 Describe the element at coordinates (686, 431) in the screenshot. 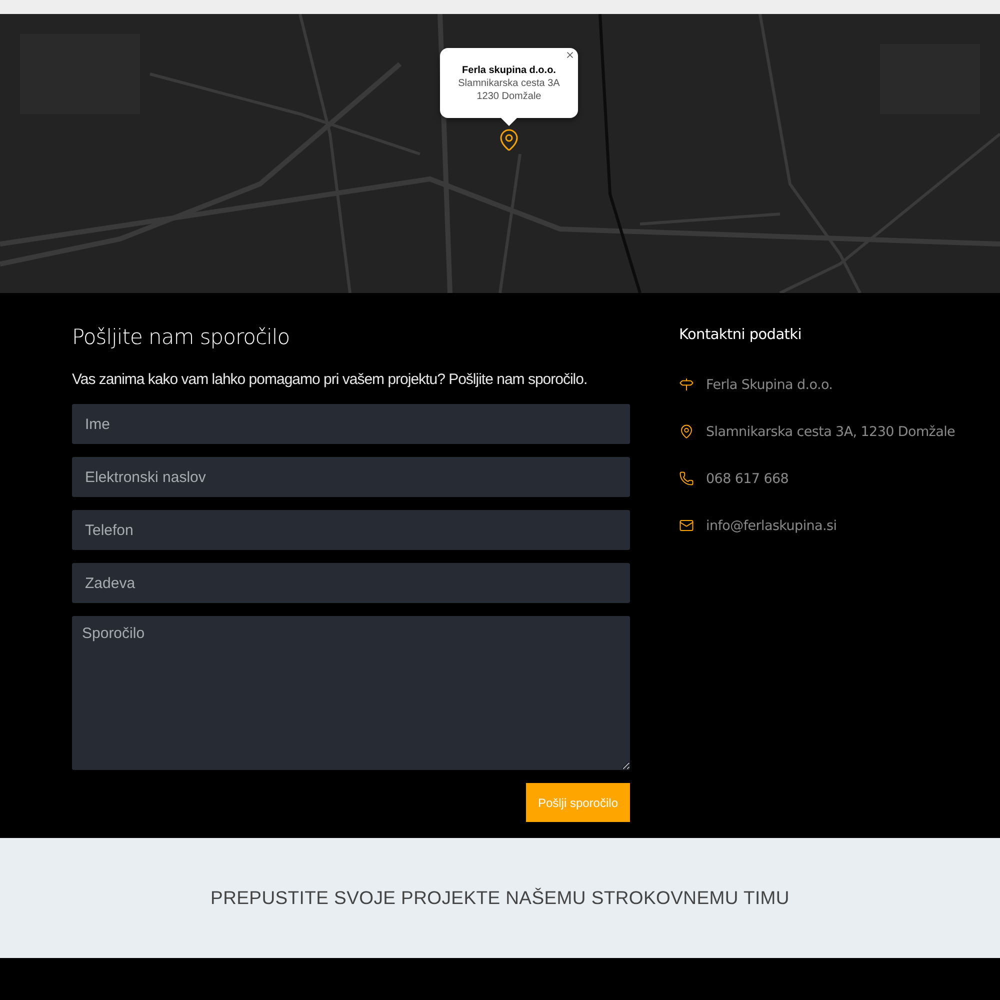

I see `map-pin-icon` at that location.